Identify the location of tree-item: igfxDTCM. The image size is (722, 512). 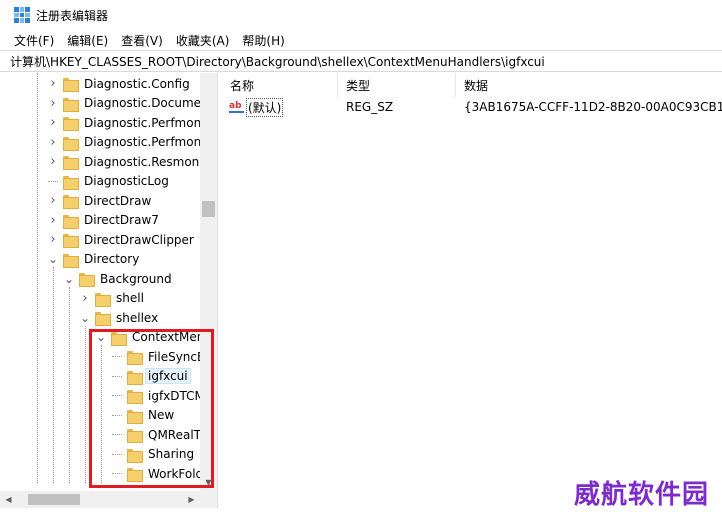
(159, 395).